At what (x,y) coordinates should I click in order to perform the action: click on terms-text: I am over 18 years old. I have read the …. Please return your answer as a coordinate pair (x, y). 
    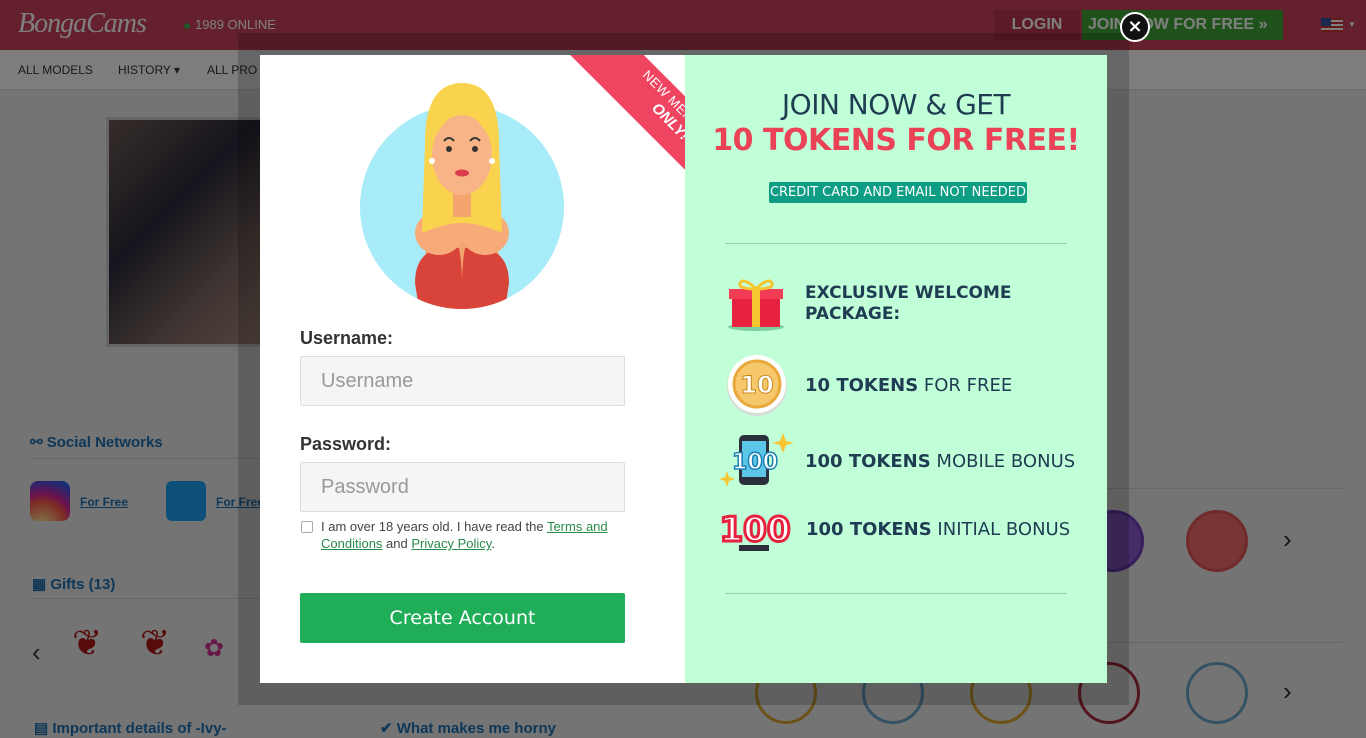
    Looking at the image, I should click on (464, 535).